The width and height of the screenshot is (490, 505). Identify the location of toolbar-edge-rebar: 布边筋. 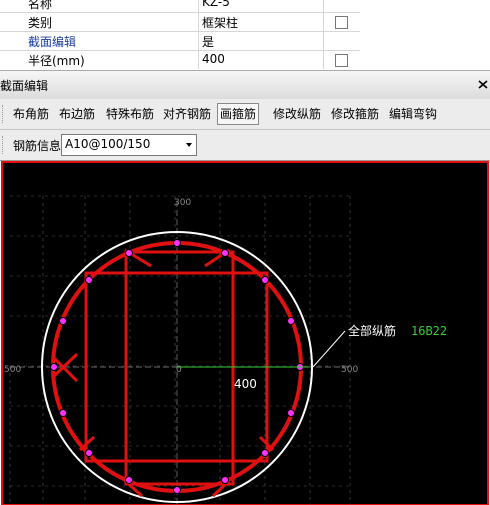
(77, 114).